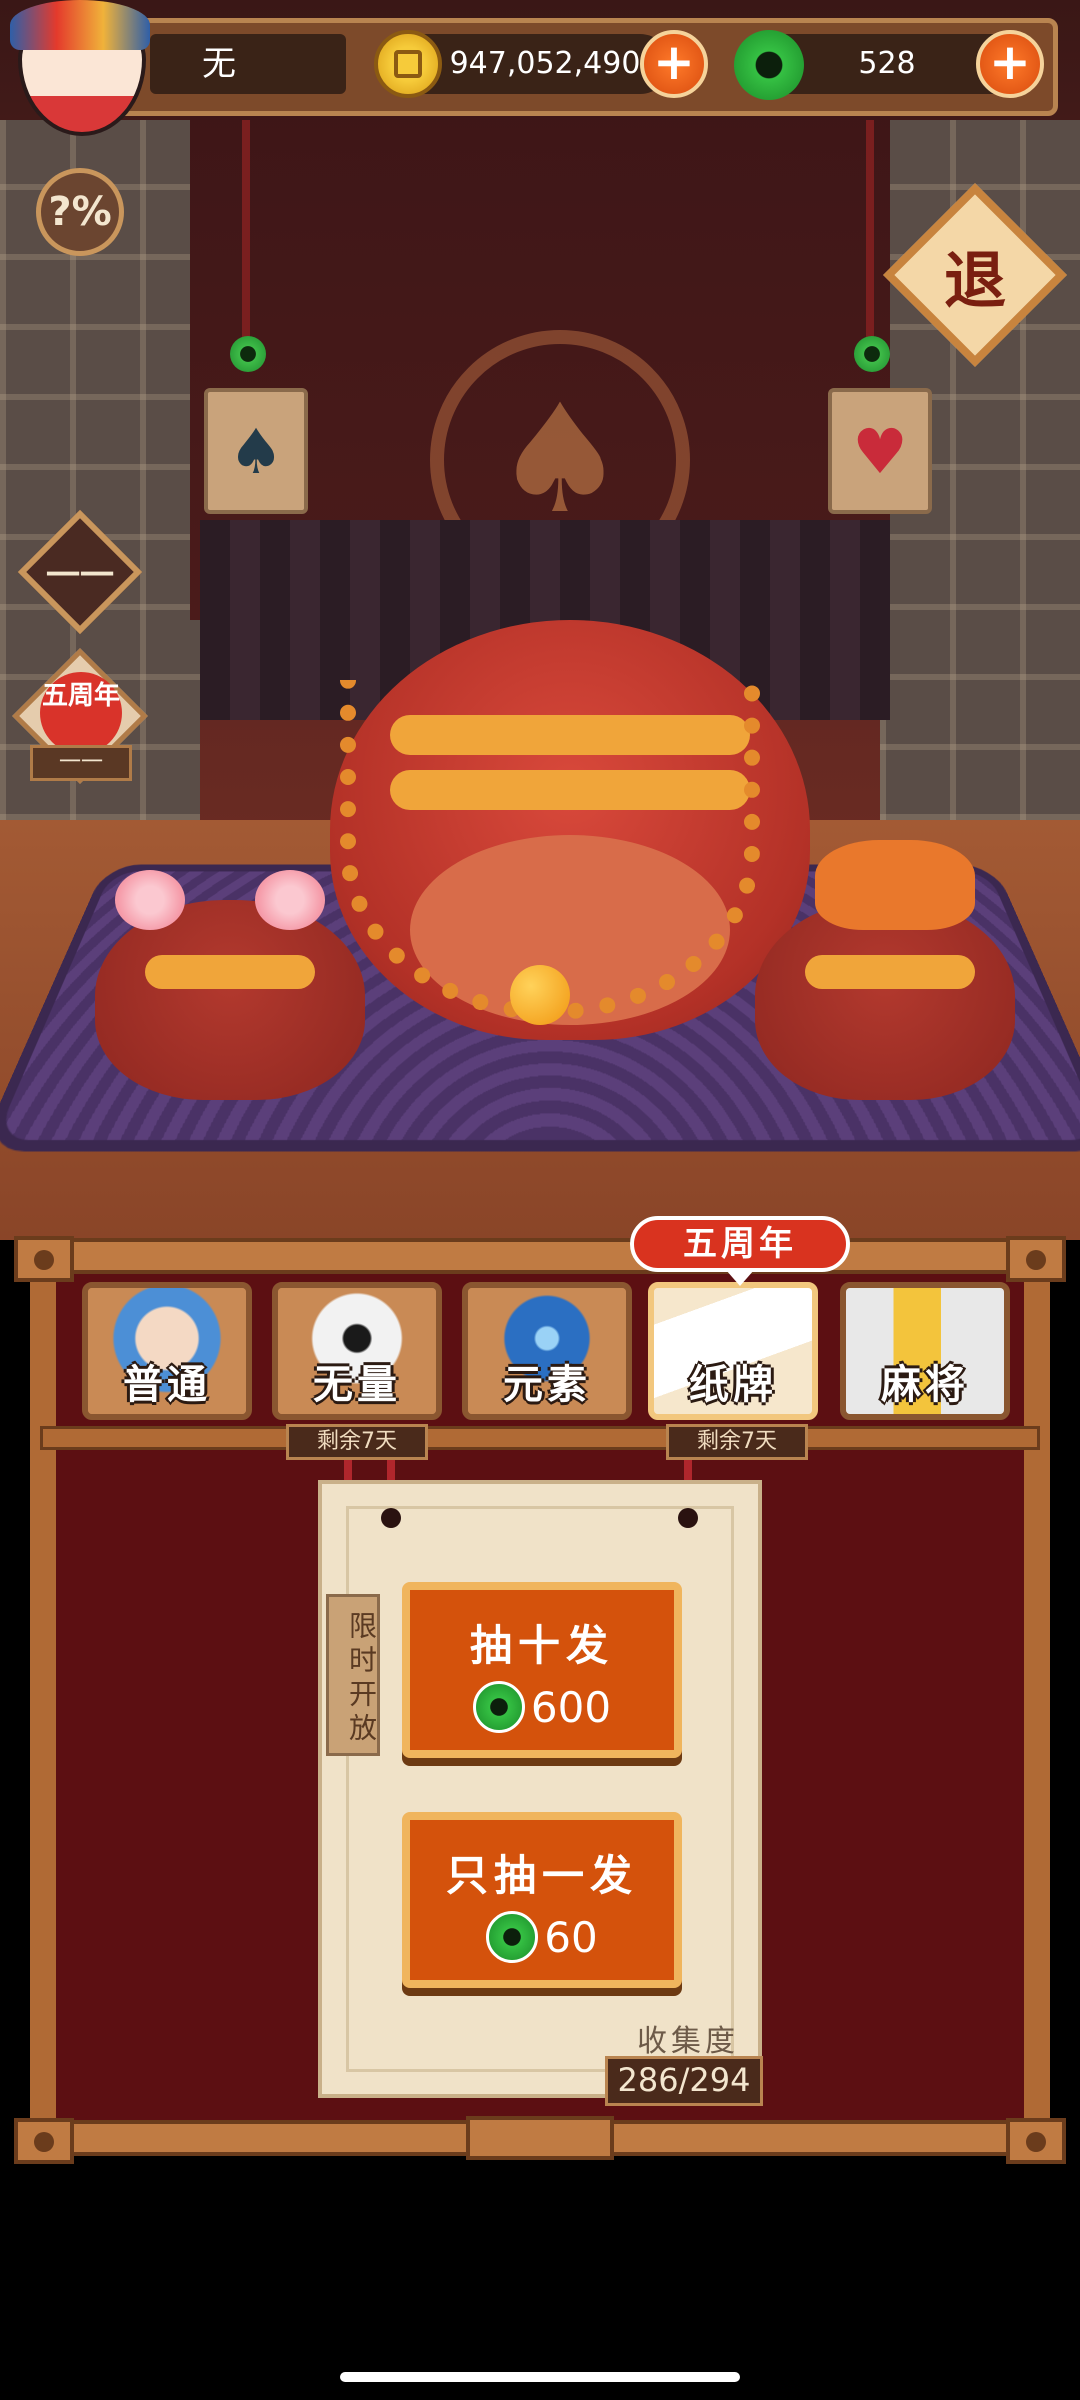 This screenshot has width=1080, height=2400. I want to click on odds-button: ?%, so click(80, 212).